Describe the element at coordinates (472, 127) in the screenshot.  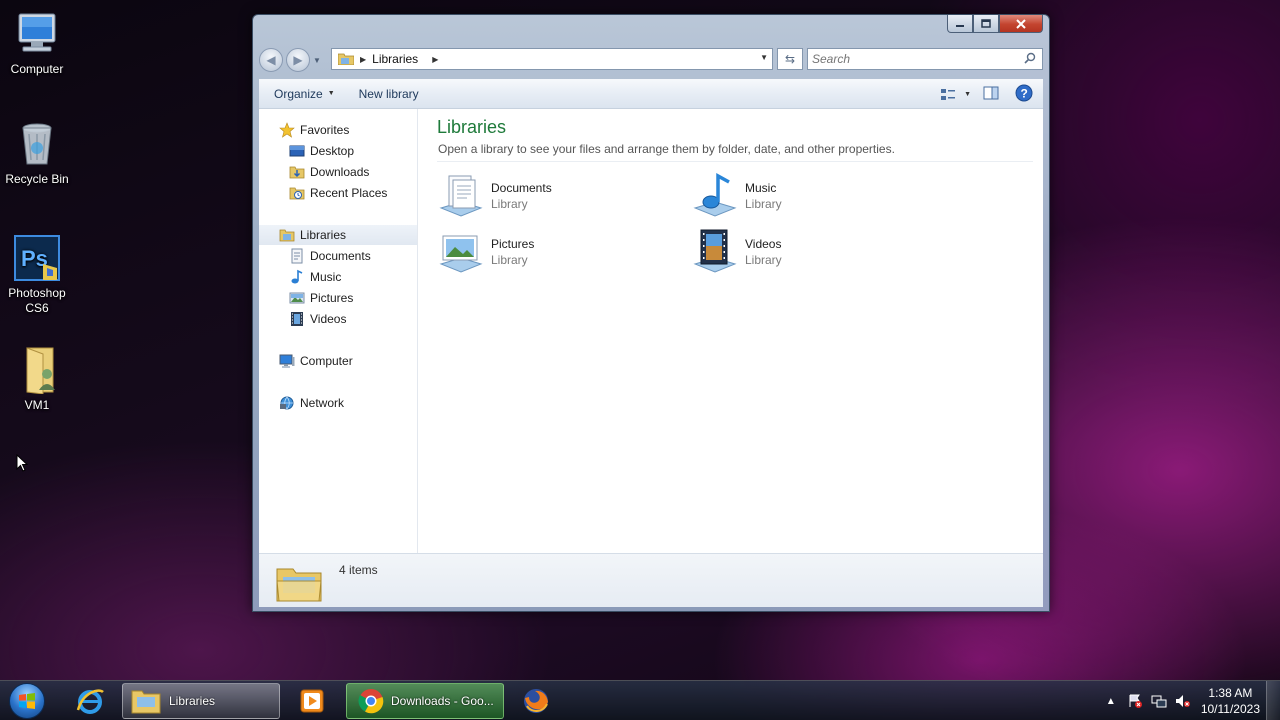
I see `page-title: Libraries` at that location.